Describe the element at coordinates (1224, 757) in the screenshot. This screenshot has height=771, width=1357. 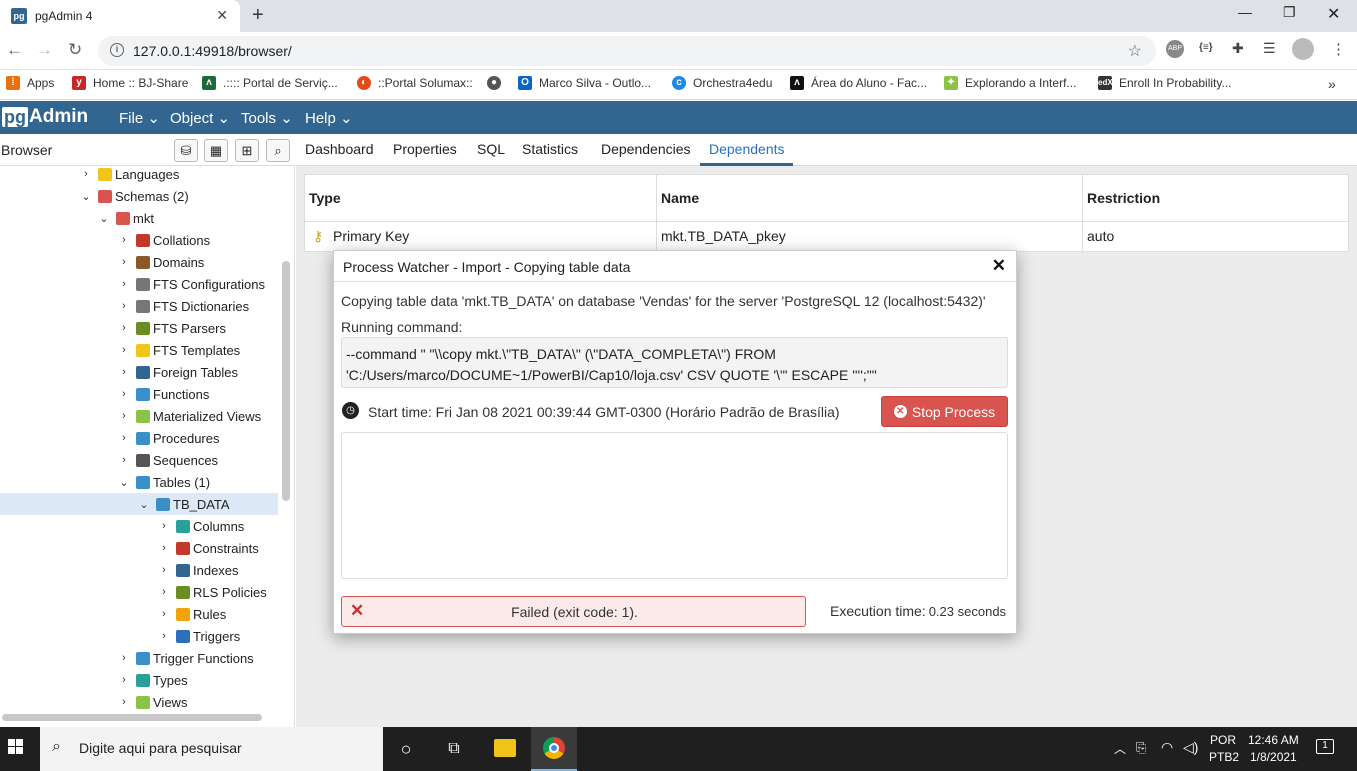
I see `language-bottom: PTB2` at that location.